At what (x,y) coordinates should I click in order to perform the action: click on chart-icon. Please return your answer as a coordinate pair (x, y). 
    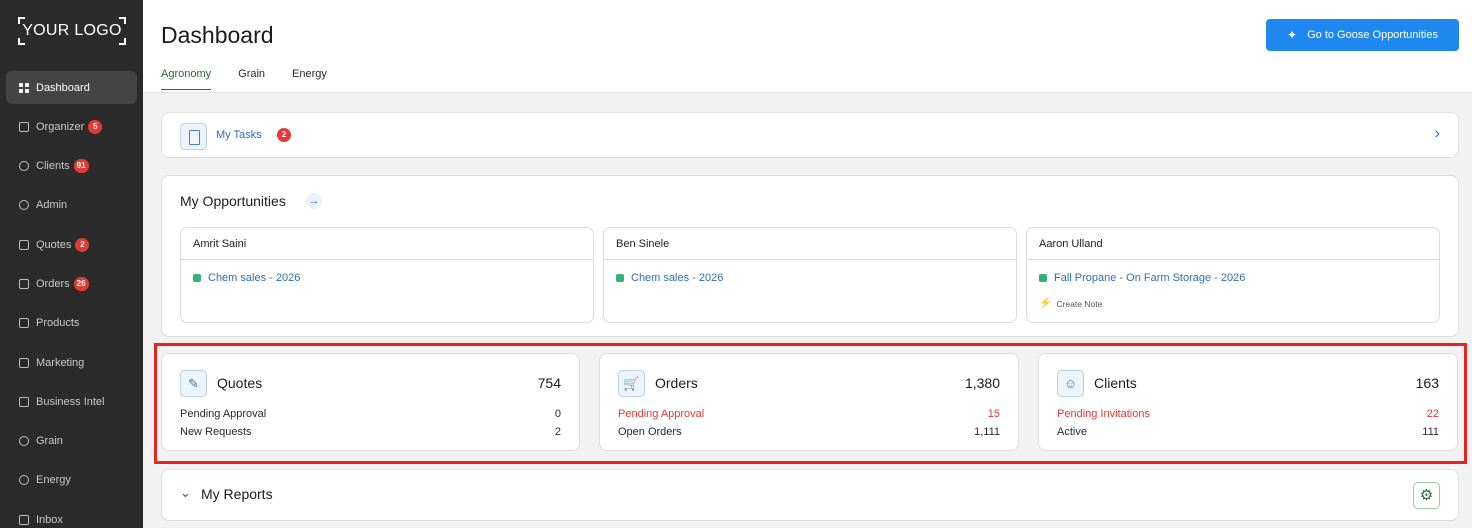
    Looking at the image, I should click on (24, 401).